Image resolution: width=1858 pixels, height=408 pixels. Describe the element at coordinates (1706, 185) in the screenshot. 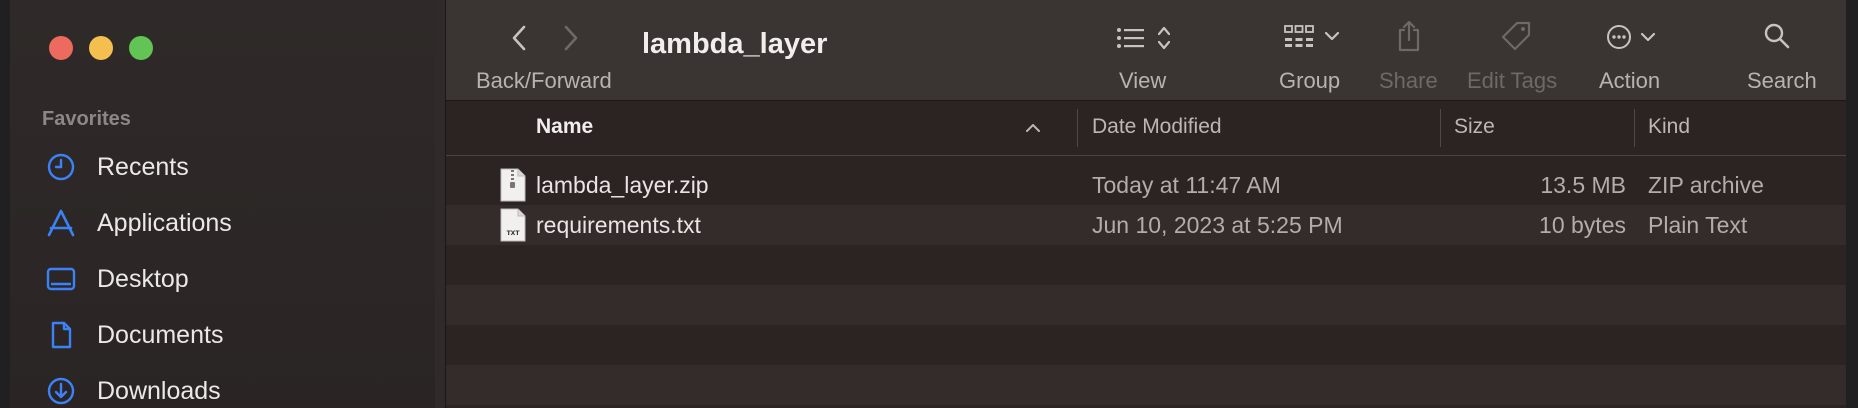

I see `file-kind: ZIP archive` at that location.